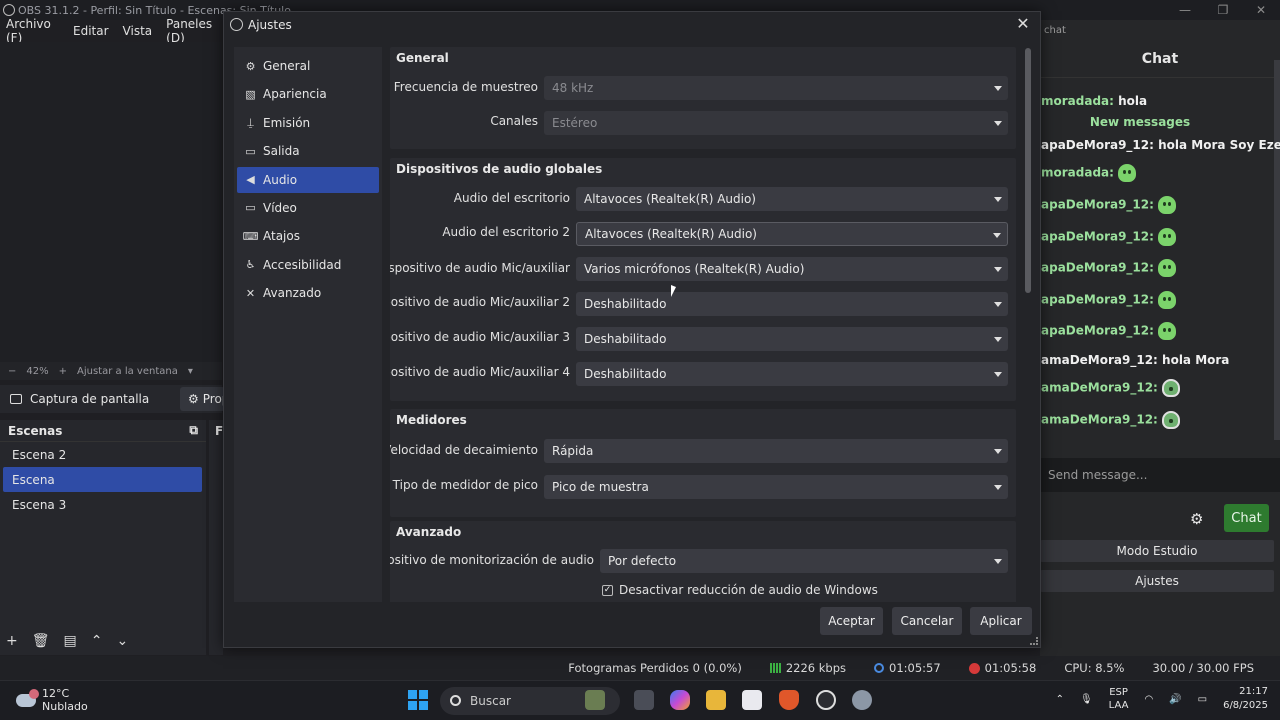  What do you see at coordinates (1119, 699) in the screenshot?
I see `language-indicator: ESP LAA` at bounding box center [1119, 699].